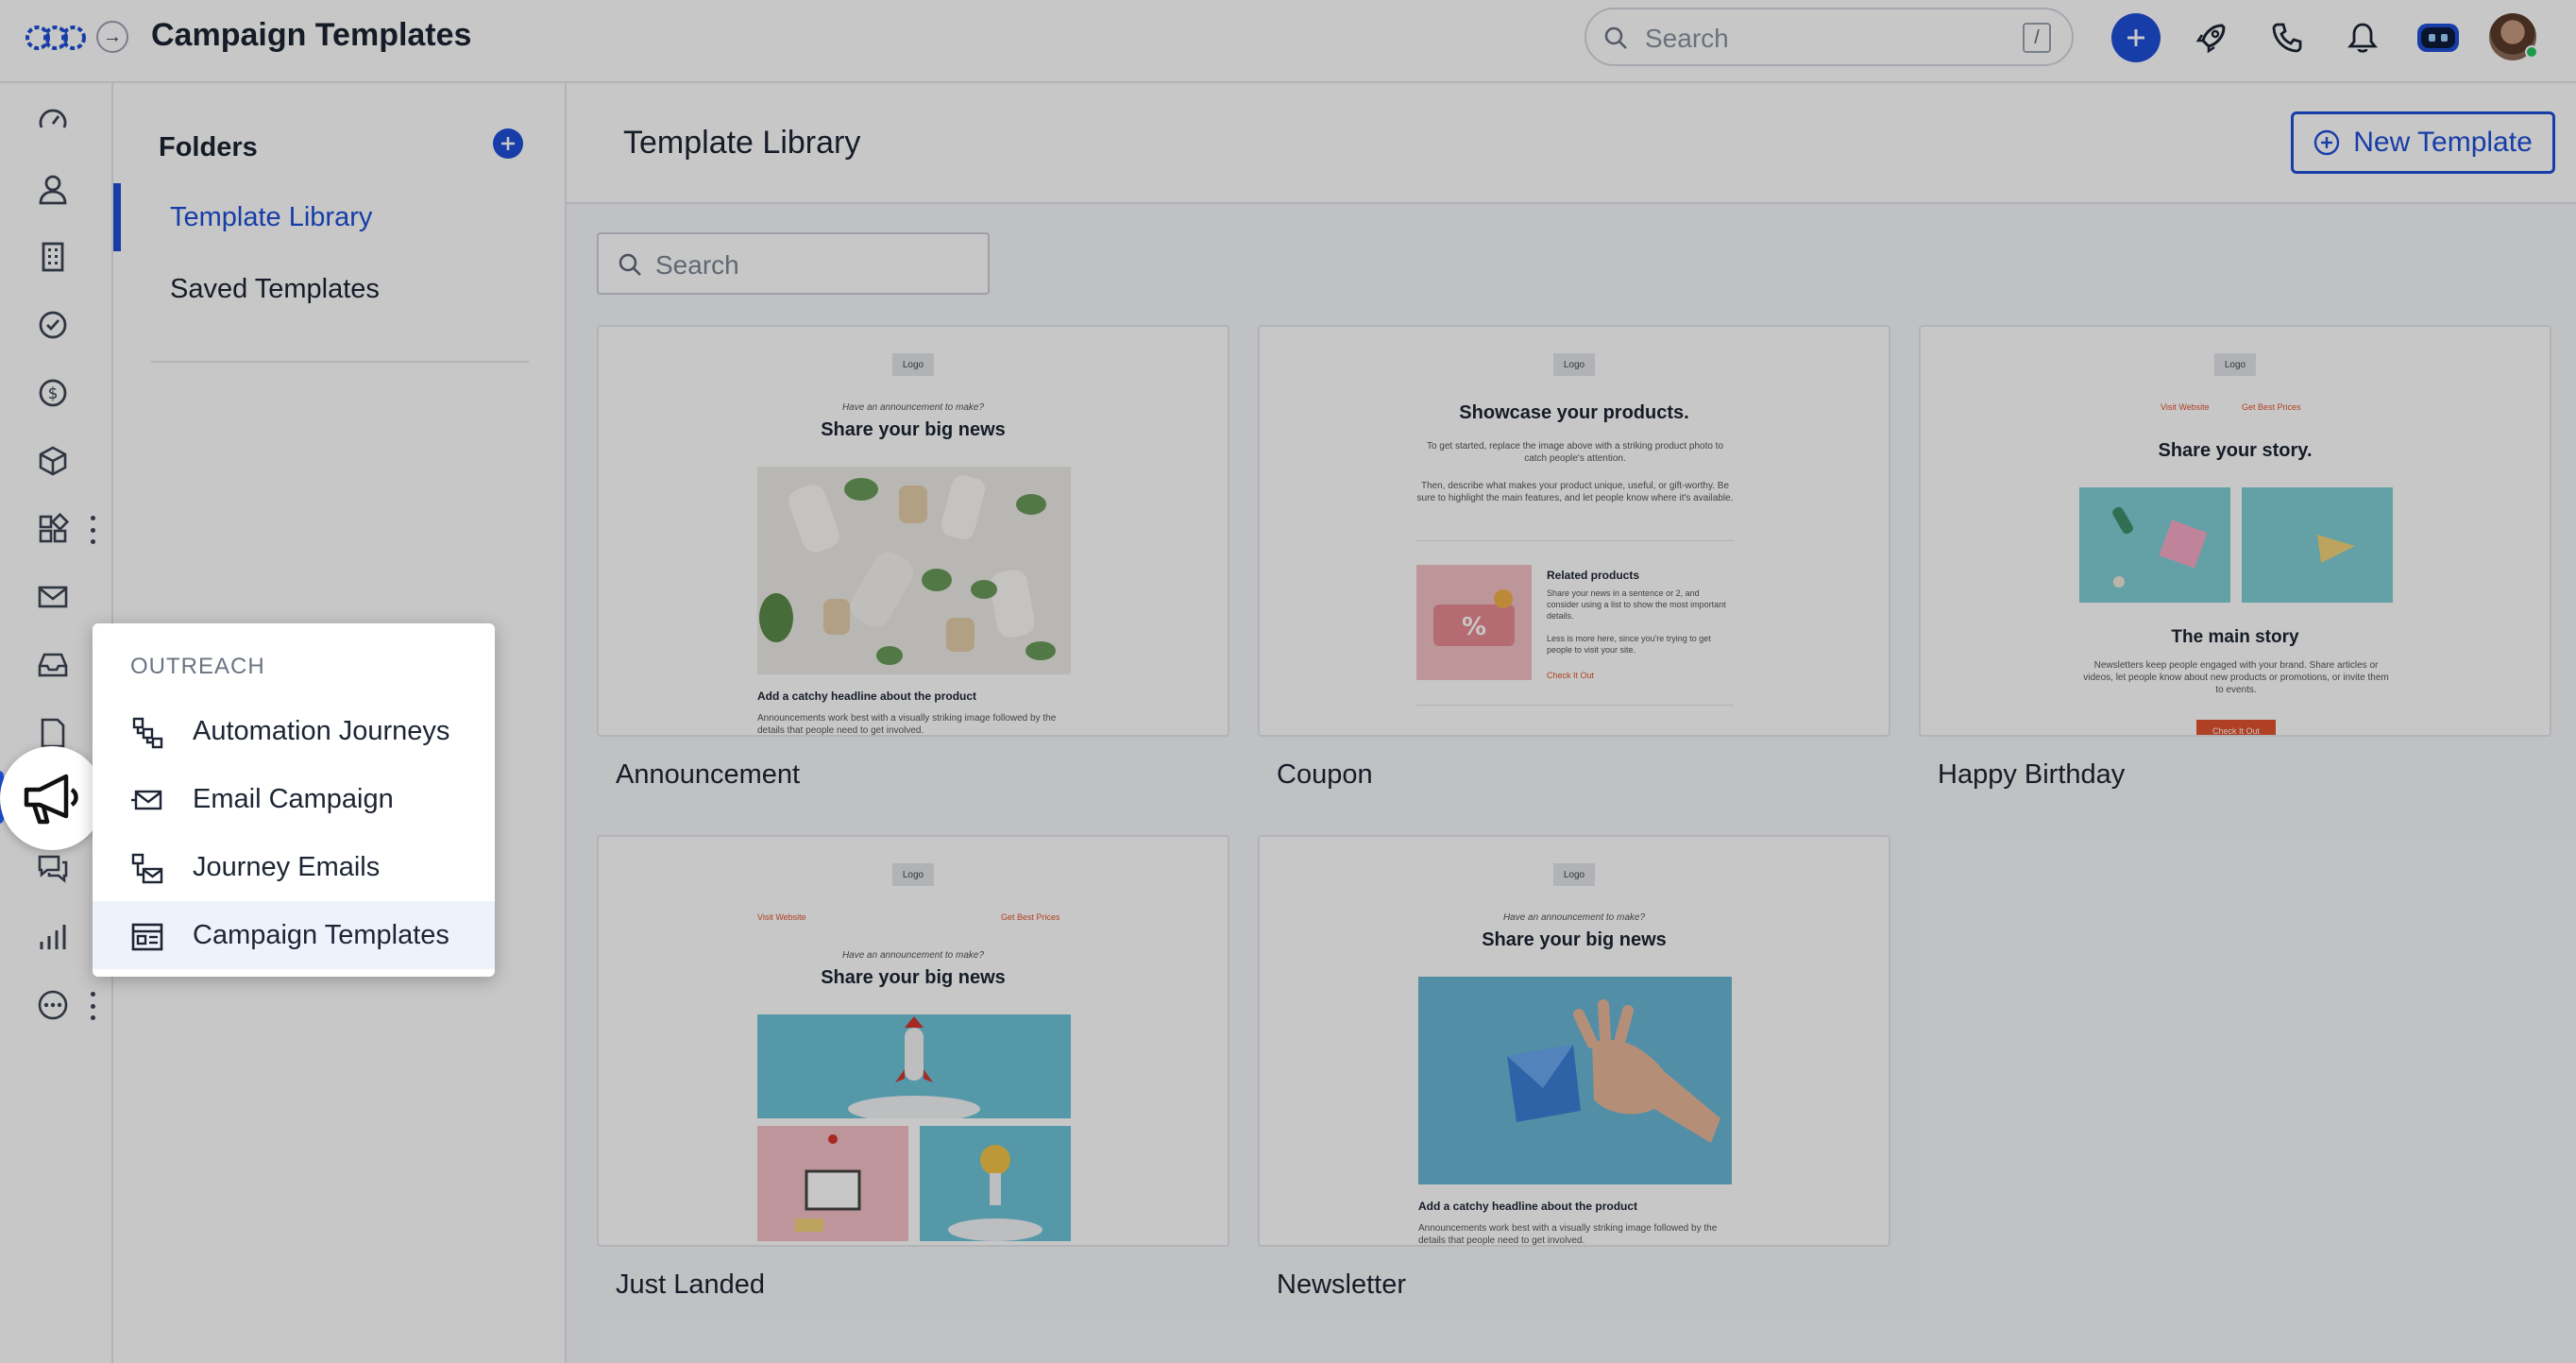 Image resolution: width=2576 pixels, height=1363 pixels. Describe the element at coordinates (914, 570) in the screenshot. I see `leaves-bottles-image` at that location.